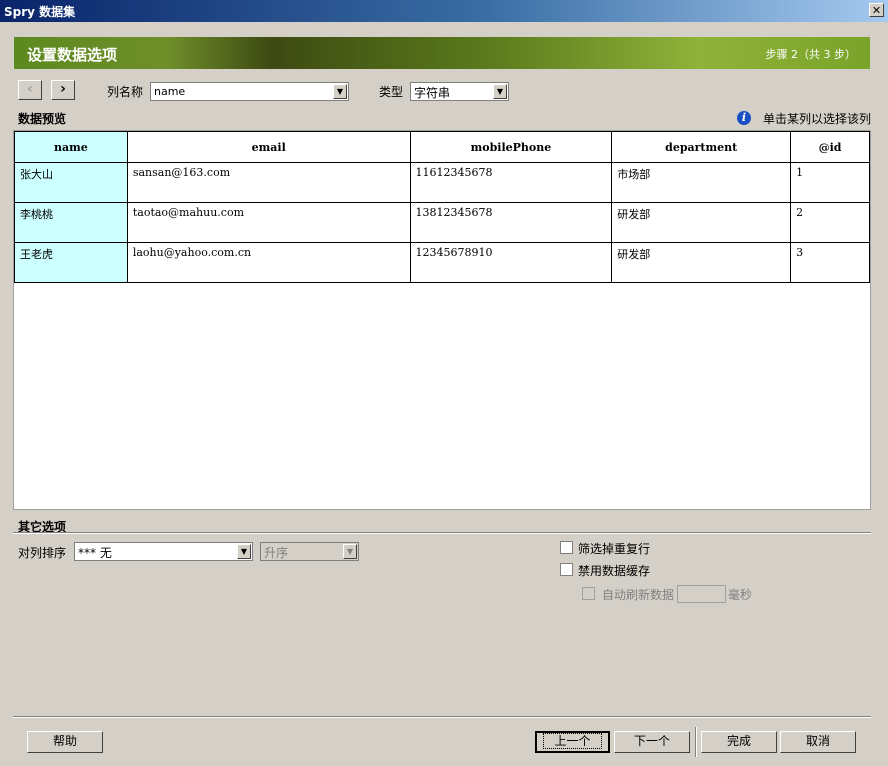 This screenshot has width=888, height=766. What do you see at coordinates (830, 147) in the screenshot?
I see `column-header-id: @id` at bounding box center [830, 147].